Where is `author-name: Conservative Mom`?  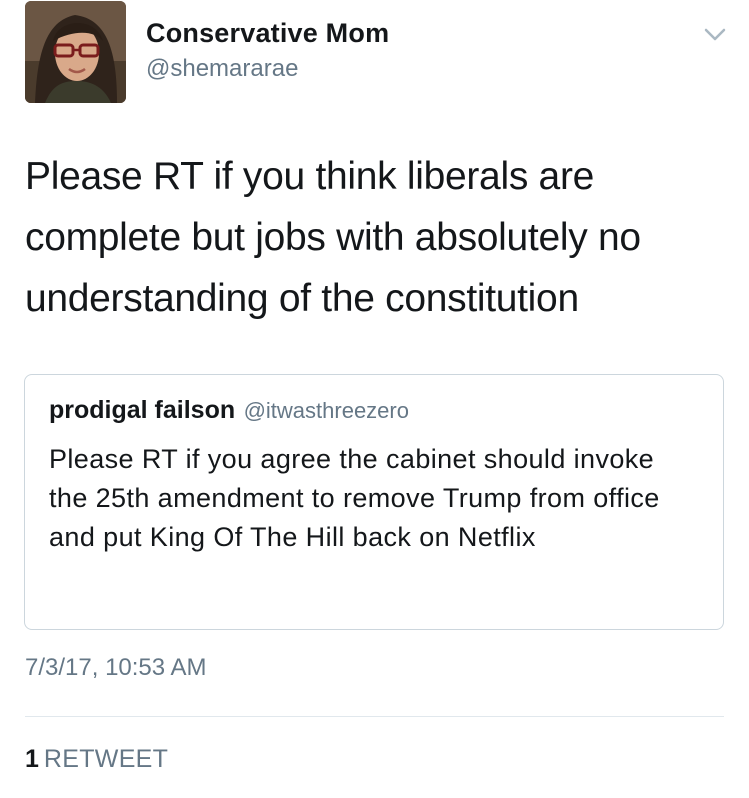 author-name: Conservative Mom is located at coordinates (267, 33).